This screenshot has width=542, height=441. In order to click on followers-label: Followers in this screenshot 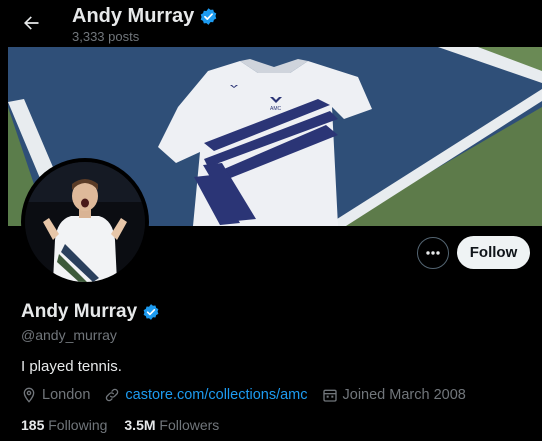, I will do `click(189, 425)`.